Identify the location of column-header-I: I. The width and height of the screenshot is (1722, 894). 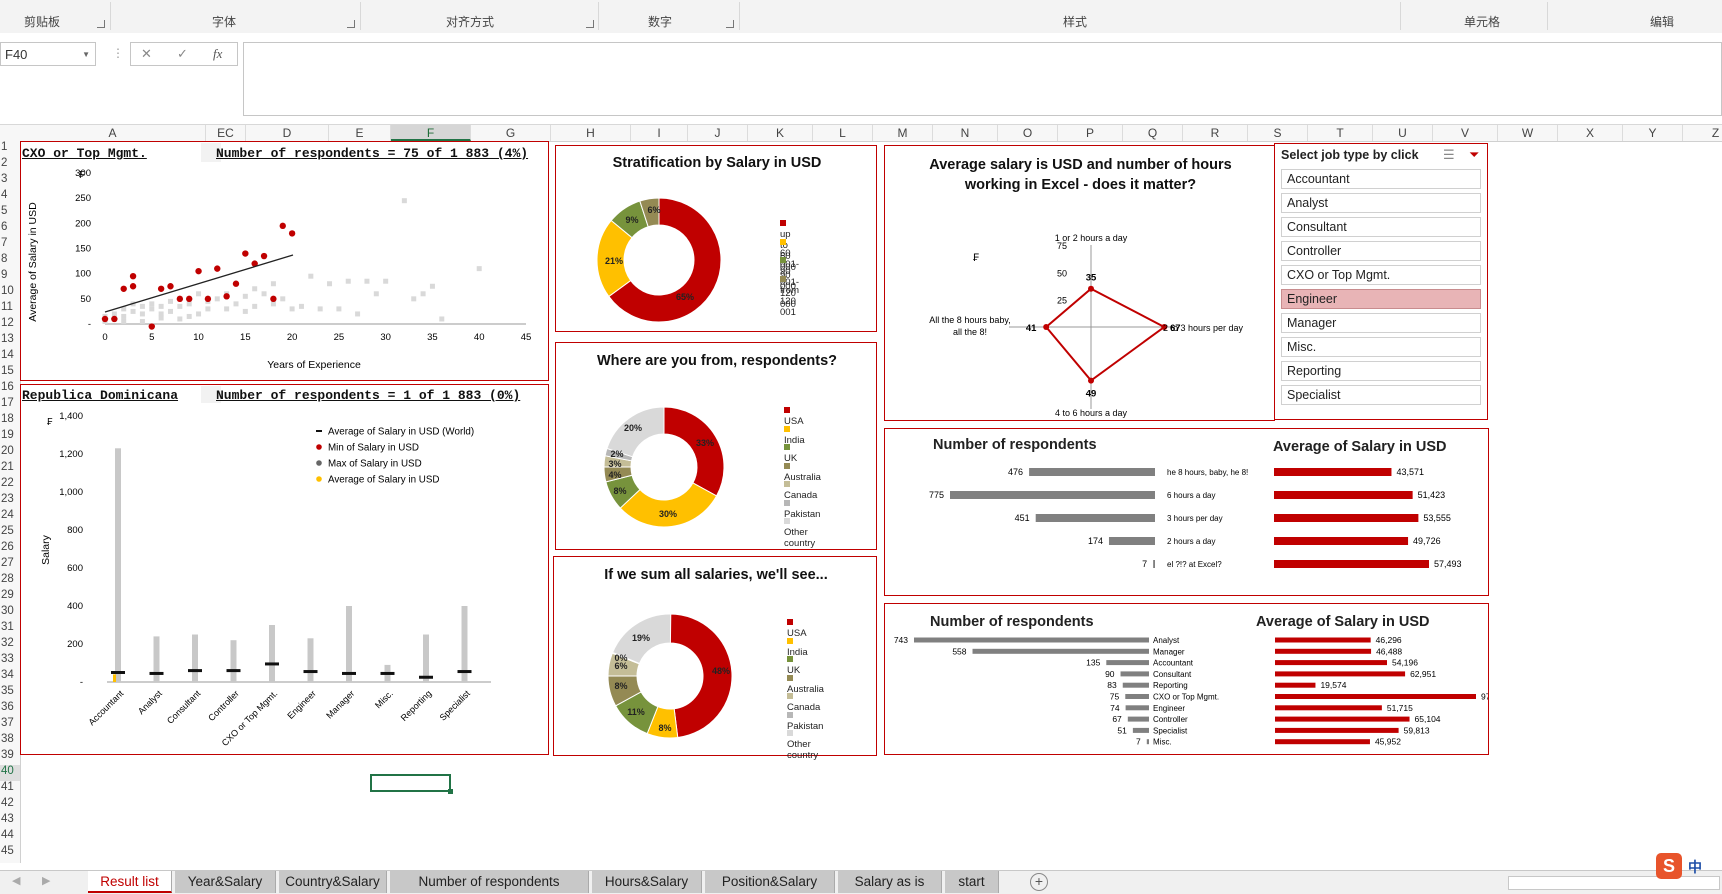
(659, 133).